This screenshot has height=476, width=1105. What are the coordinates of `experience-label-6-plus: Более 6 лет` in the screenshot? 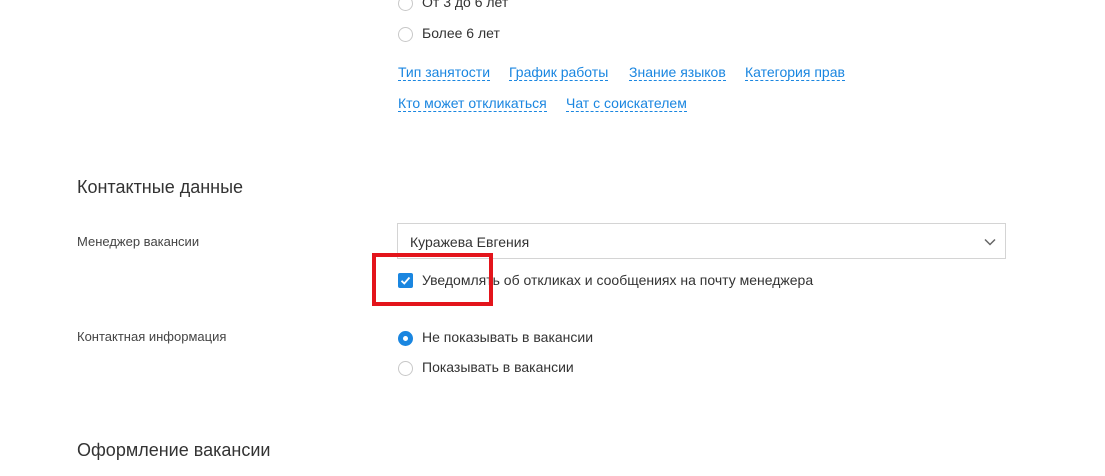 It's located at (461, 33).